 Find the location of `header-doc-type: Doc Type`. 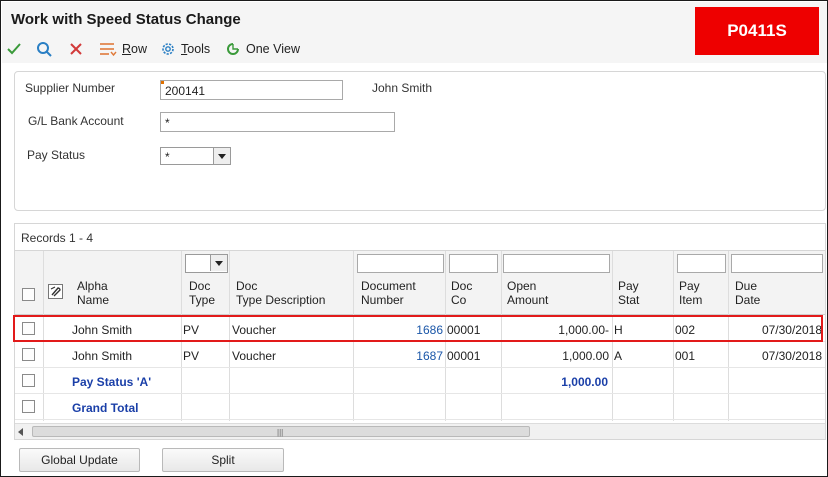

header-doc-type: Doc Type is located at coordinates (202, 293).